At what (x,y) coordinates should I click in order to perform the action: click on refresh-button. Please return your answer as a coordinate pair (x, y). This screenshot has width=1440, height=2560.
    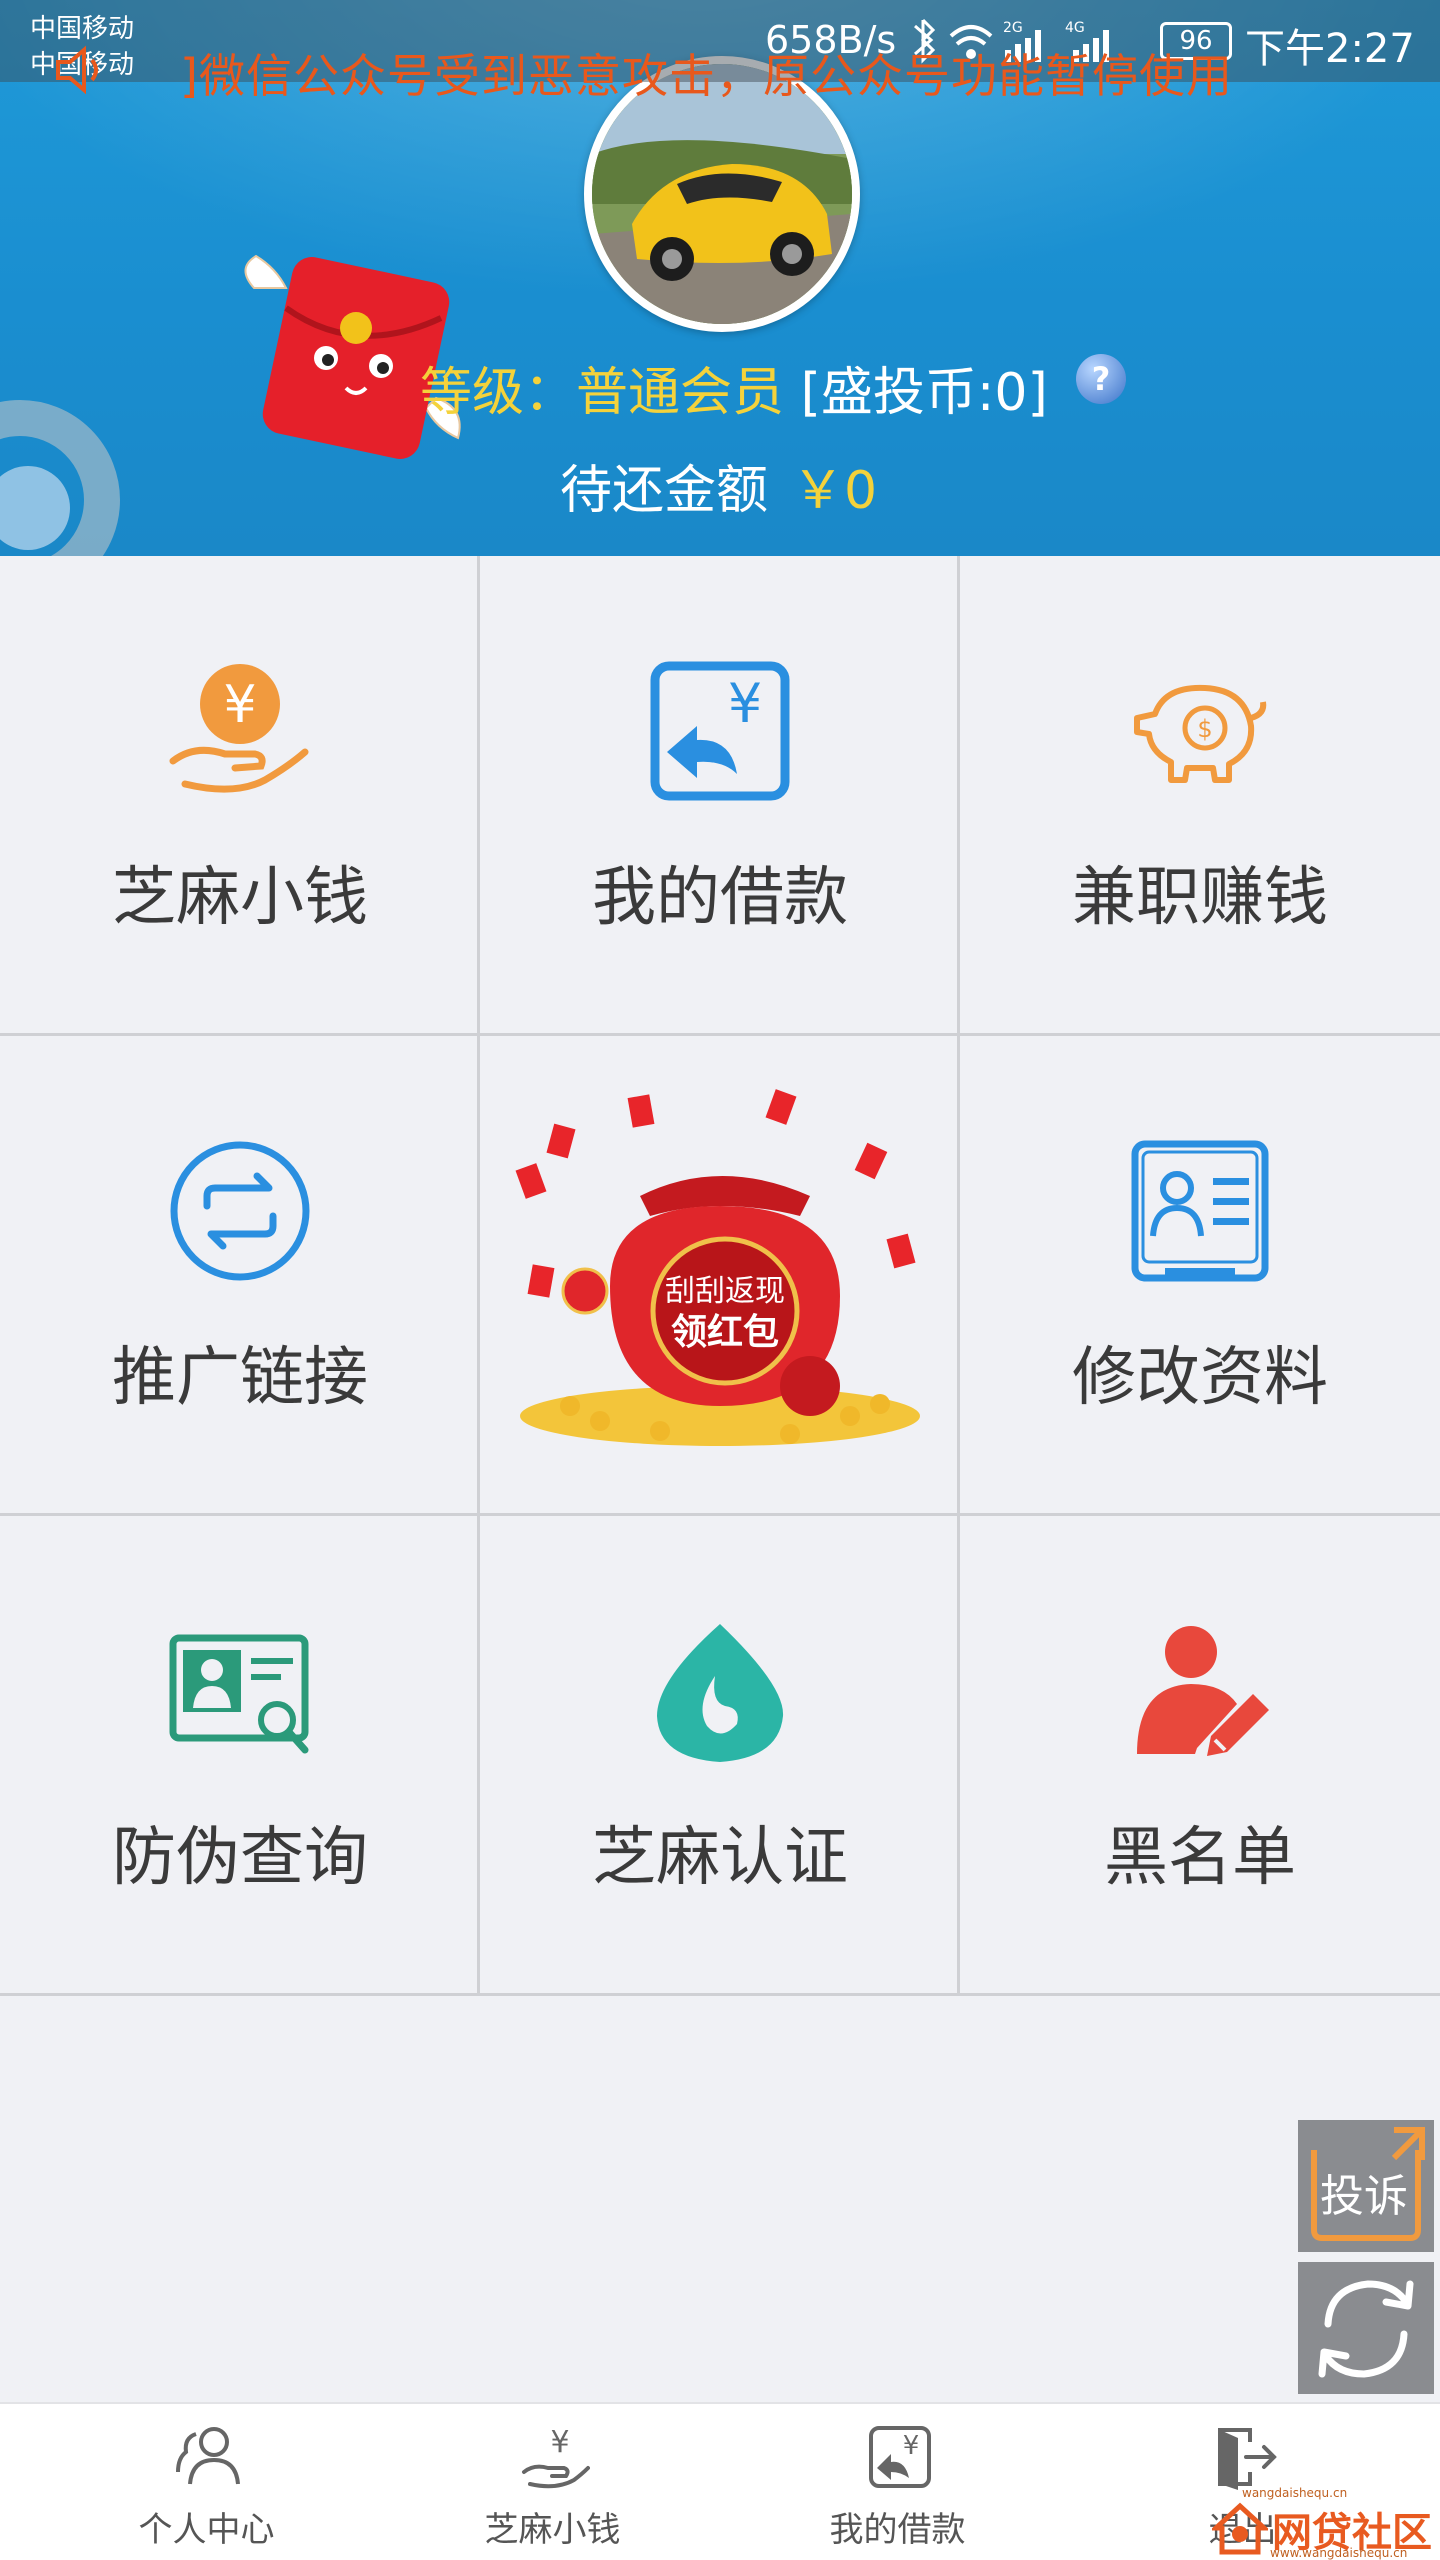
    Looking at the image, I should click on (1366, 2328).